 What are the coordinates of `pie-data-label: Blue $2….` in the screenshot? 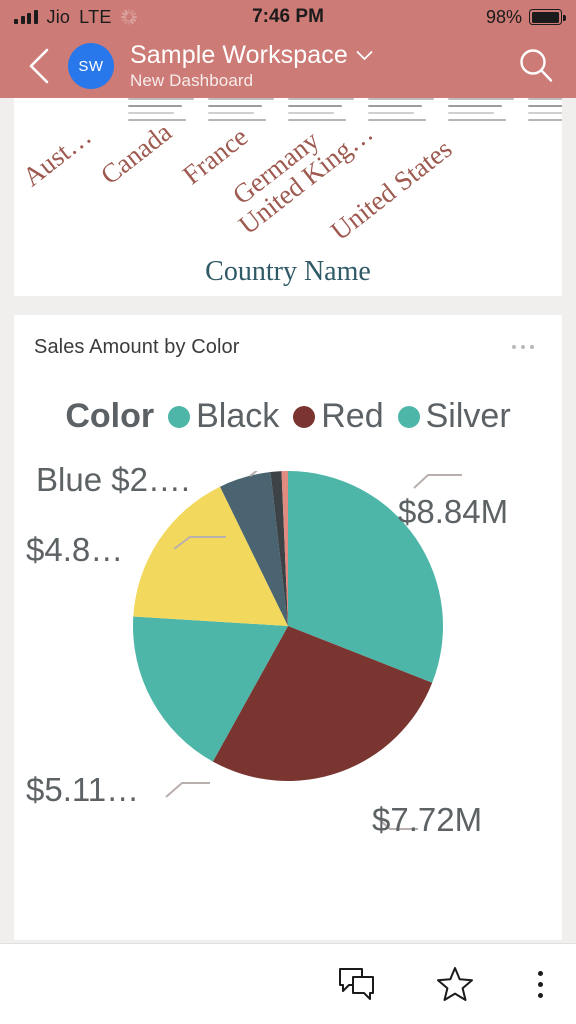 It's located at (113, 479).